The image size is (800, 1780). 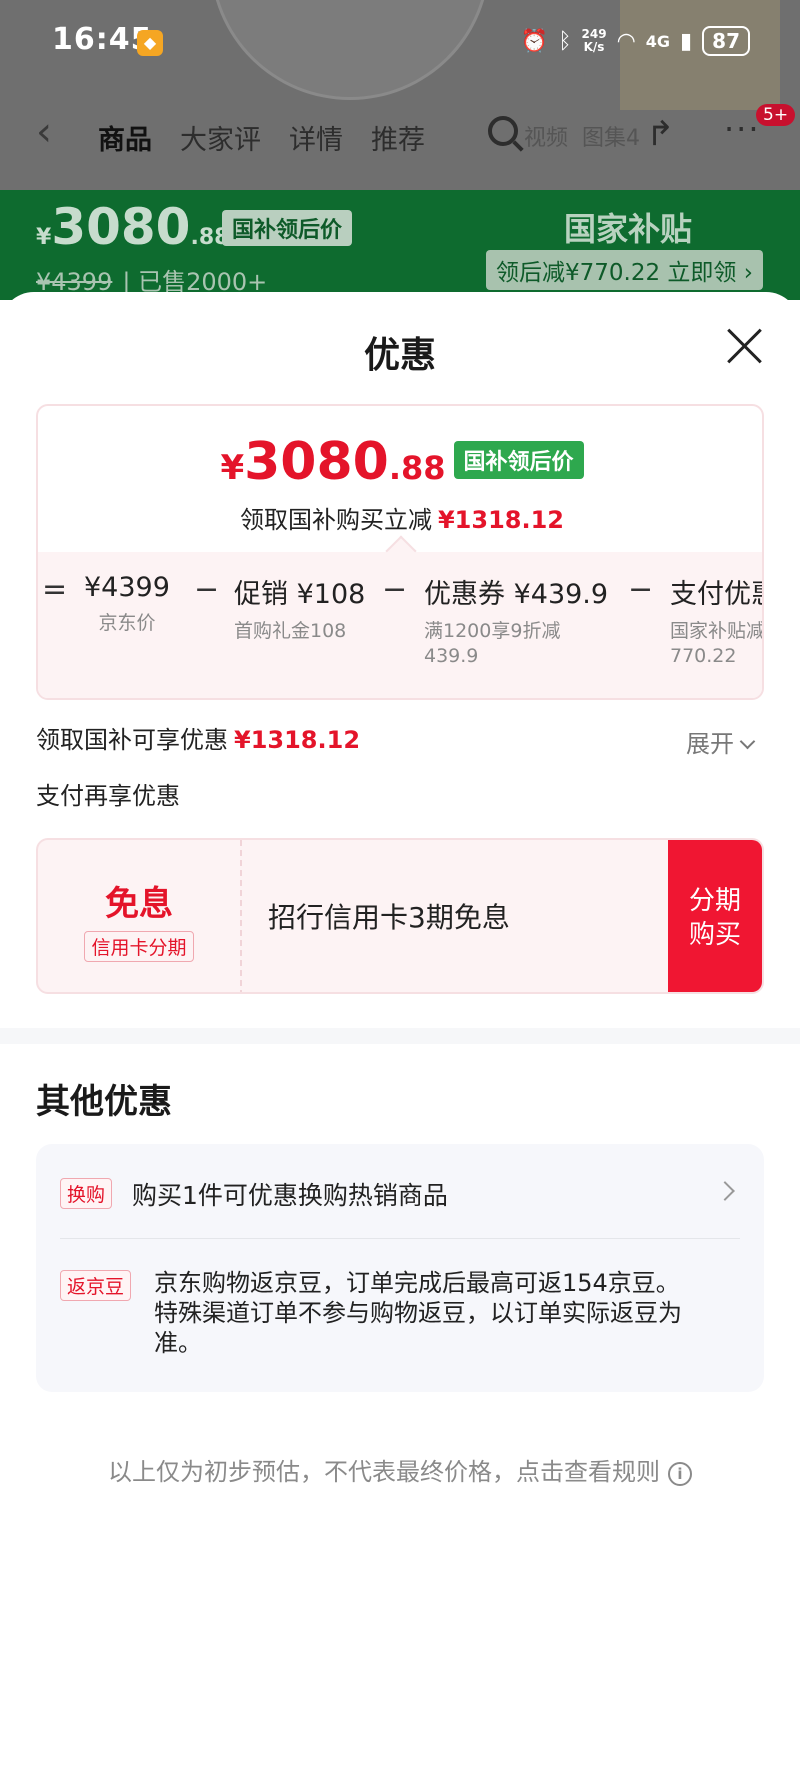 I want to click on final-price-currency: ¥, so click(x=232, y=468).